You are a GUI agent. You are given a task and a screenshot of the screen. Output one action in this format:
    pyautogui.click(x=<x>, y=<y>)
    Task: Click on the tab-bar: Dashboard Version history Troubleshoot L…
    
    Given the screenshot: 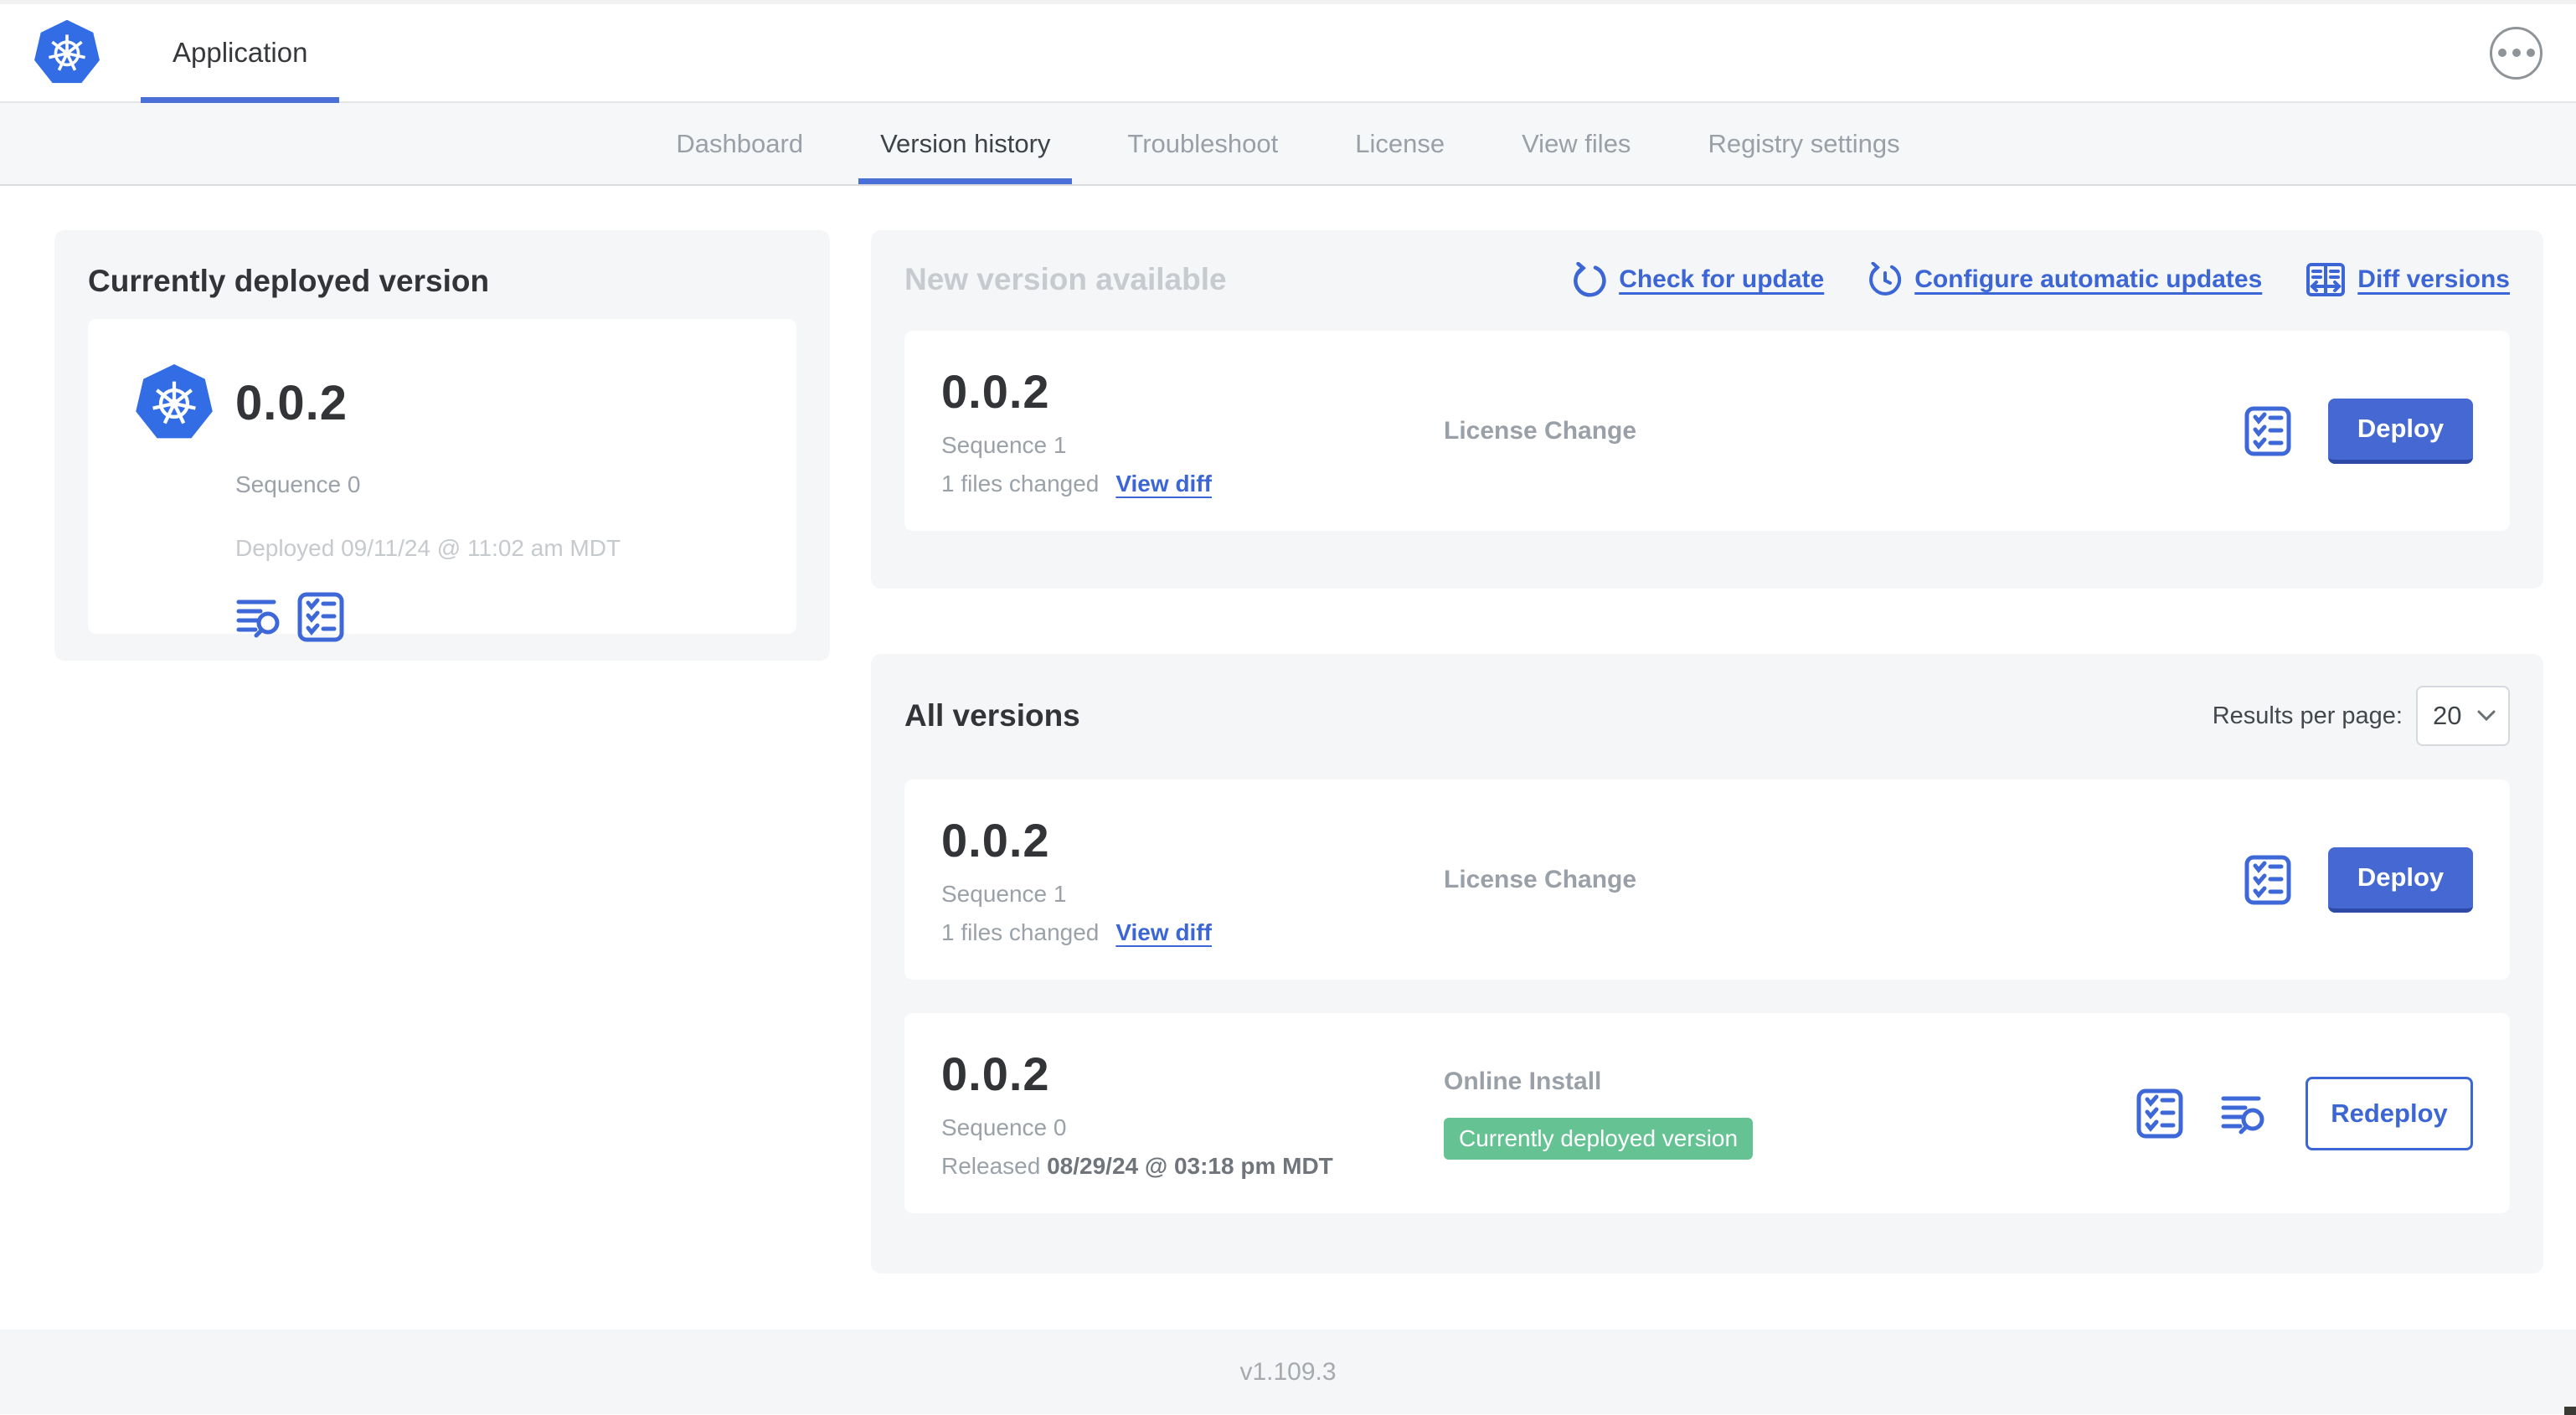 What is the action you would take?
    pyautogui.click(x=1288, y=144)
    